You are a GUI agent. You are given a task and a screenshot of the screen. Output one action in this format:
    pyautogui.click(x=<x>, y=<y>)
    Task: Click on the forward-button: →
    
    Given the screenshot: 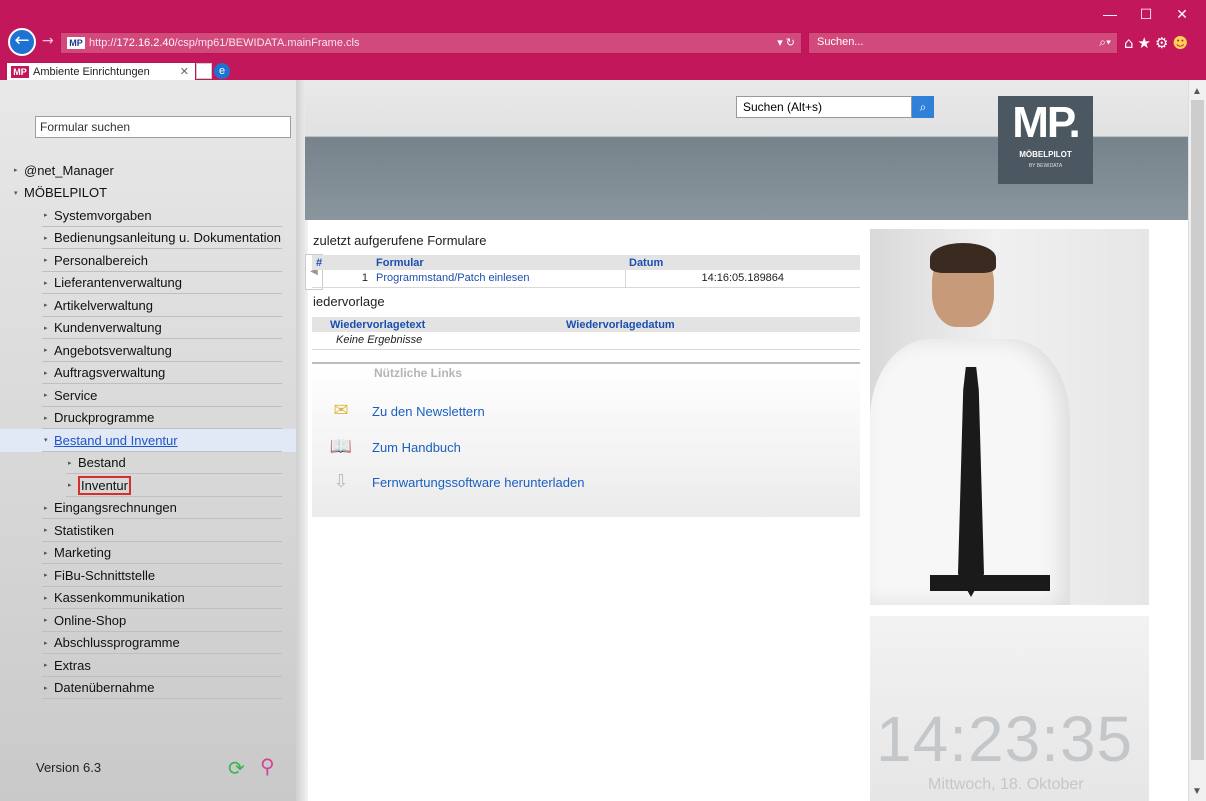 What is the action you would take?
    pyautogui.click(x=48, y=41)
    